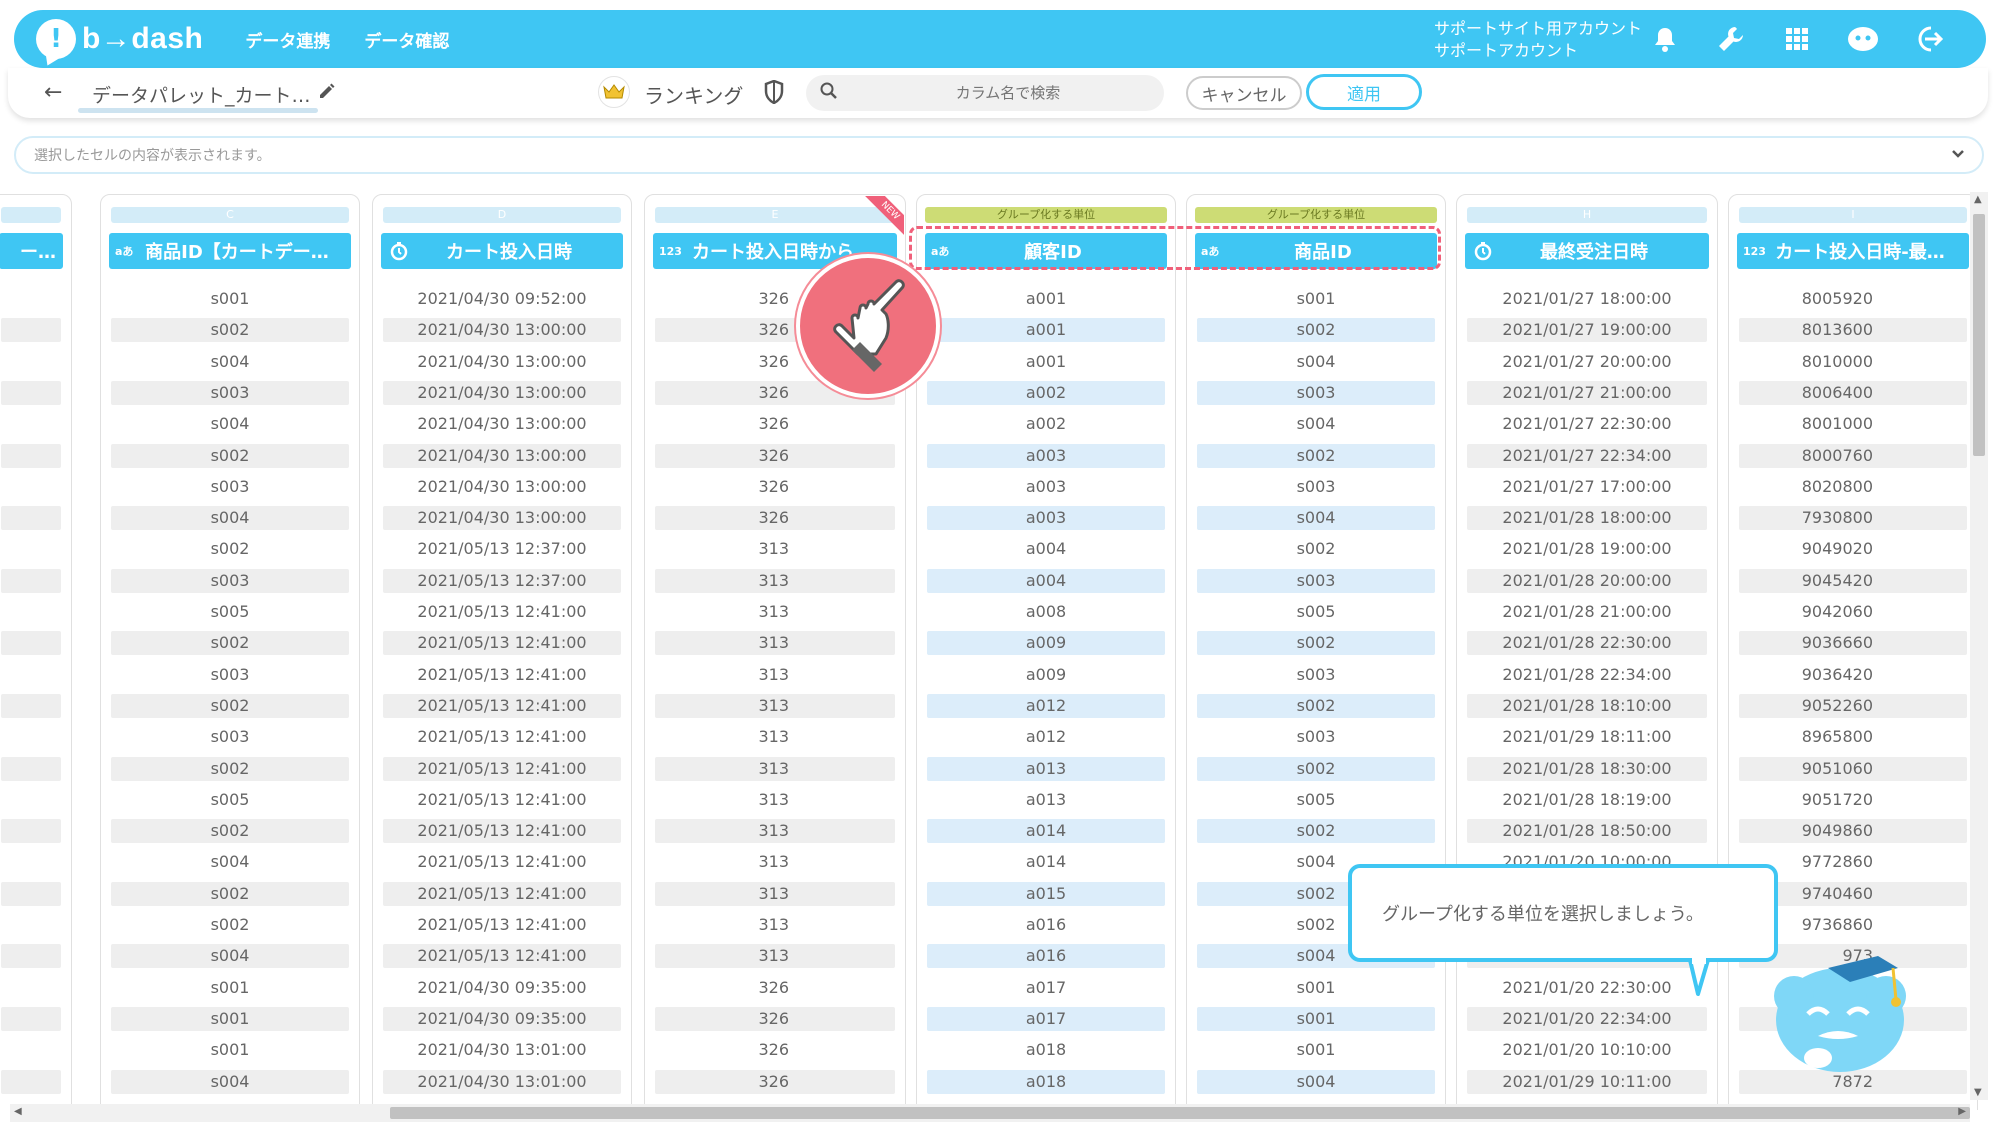 This screenshot has width=2000, height=1125. Describe the element at coordinates (1587, 831) in the screenshot. I see `table-cell: 2021/01/28 18:50:00` at that location.